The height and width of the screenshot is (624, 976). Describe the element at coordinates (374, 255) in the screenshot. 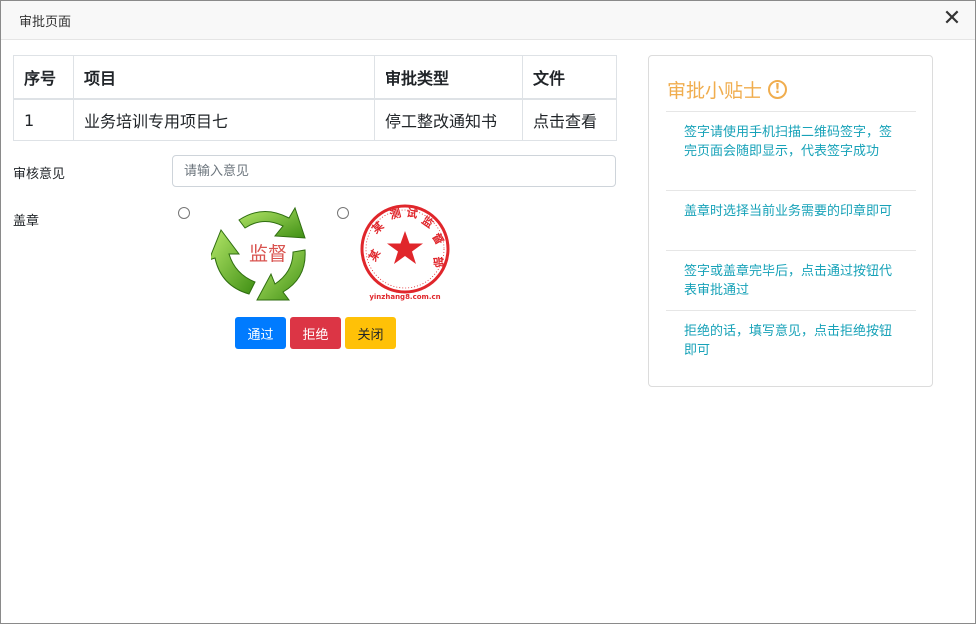

I see `svg-text: 某` at that location.